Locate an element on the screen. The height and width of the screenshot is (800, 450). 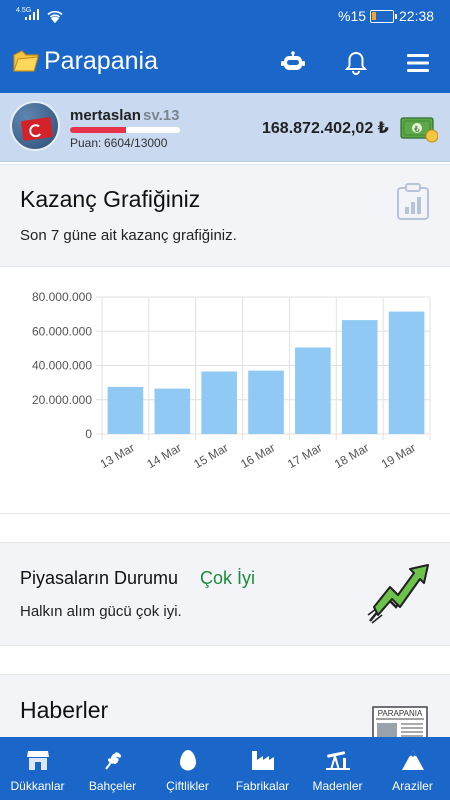
signal-icon is located at coordinates (32, 14).